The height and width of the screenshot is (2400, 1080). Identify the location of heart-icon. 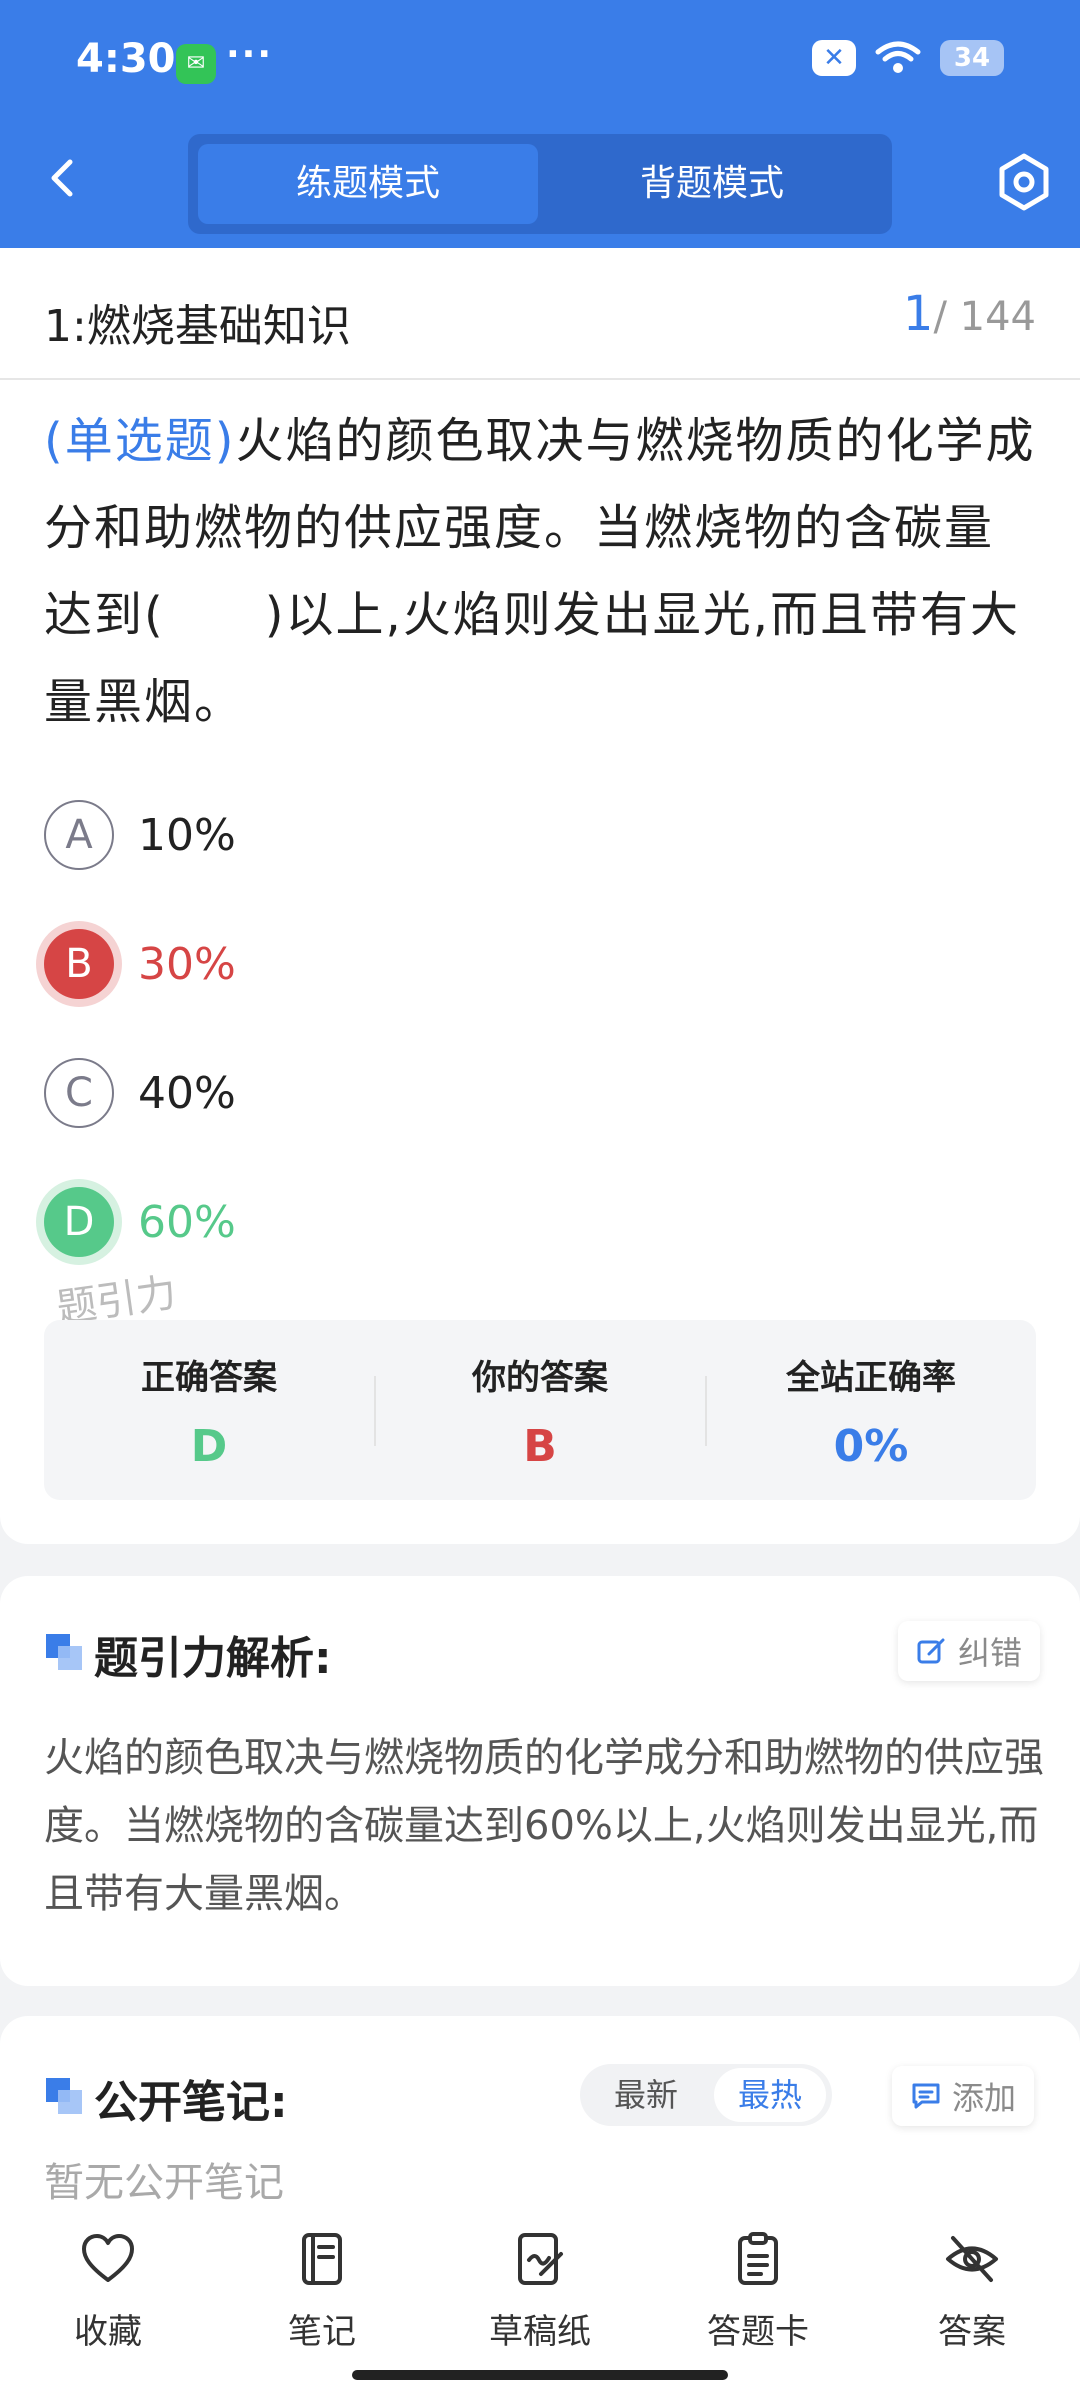
(108, 2258).